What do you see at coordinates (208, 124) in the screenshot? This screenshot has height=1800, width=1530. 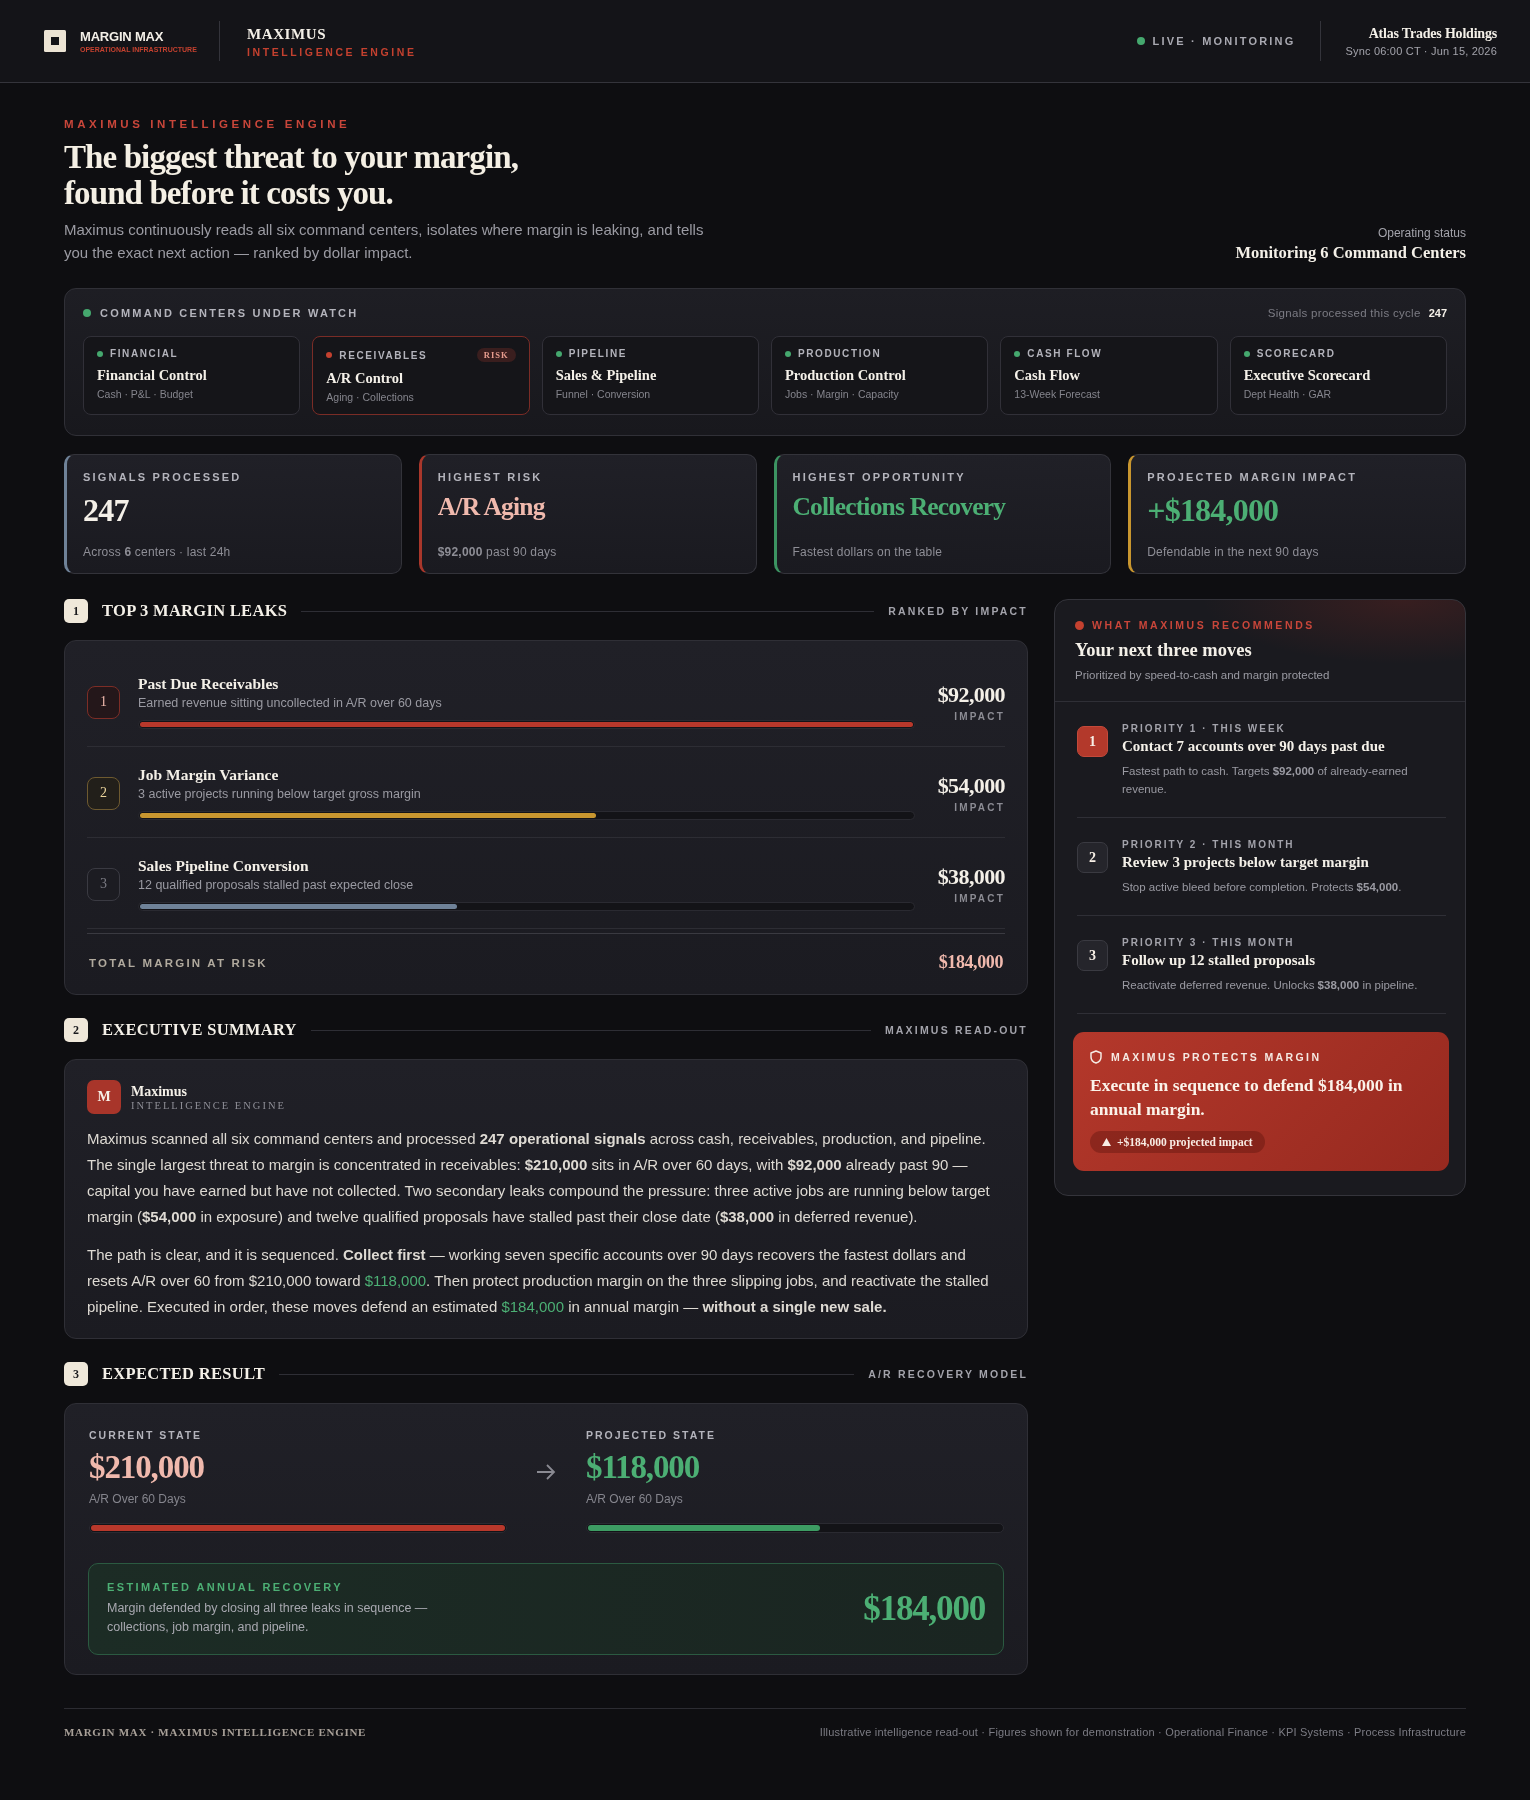 I see `hero-eyebrow: MAXIMUS INTELLIGENCE ENGINE` at bounding box center [208, 124].